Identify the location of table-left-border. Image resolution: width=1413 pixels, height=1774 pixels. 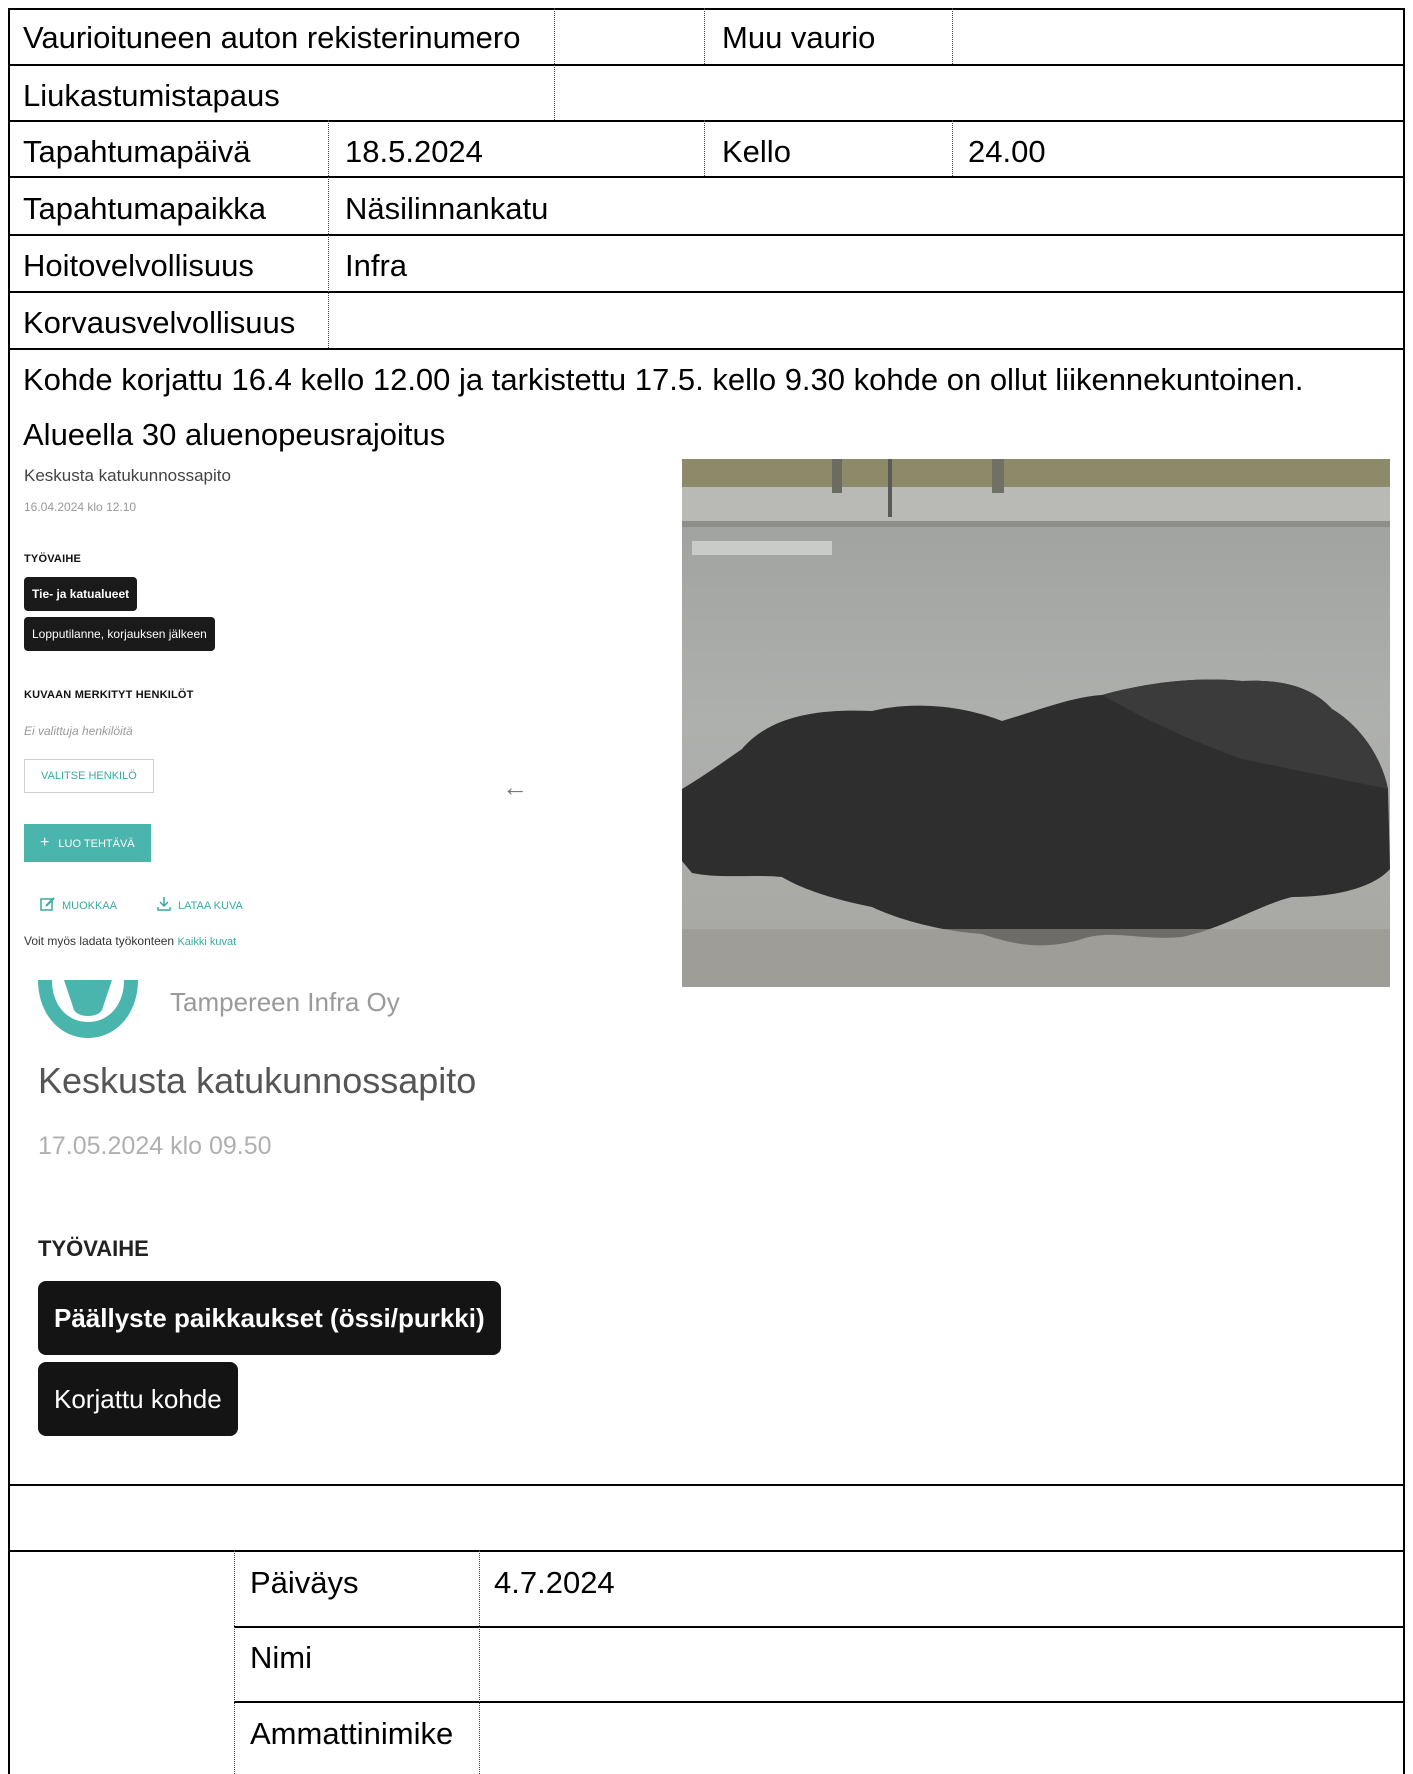
(9, 891).